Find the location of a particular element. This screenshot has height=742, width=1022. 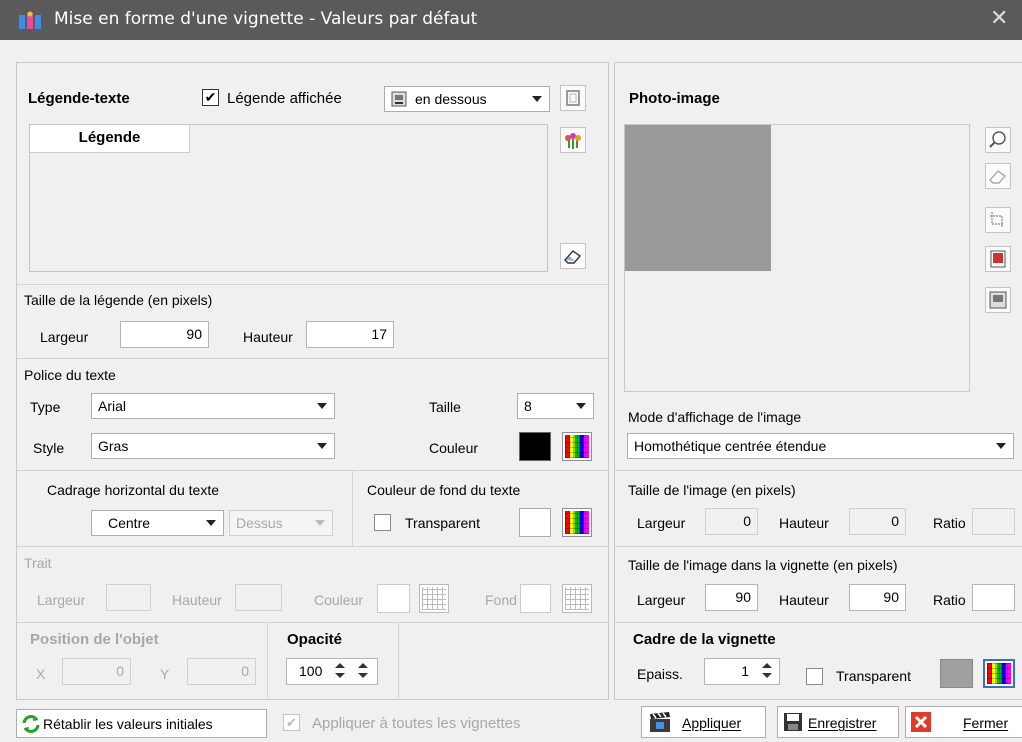

frame-transparent-checkbox is located at coordinates (814, 676).